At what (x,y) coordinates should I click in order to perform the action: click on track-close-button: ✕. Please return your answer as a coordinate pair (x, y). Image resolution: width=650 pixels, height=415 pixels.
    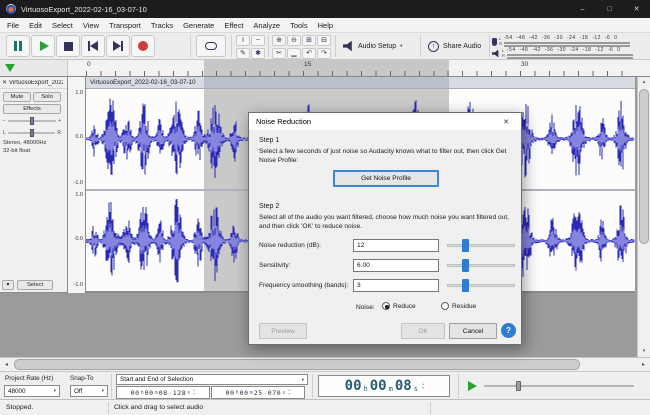
    Looking at the image, I should click on (4, 82).